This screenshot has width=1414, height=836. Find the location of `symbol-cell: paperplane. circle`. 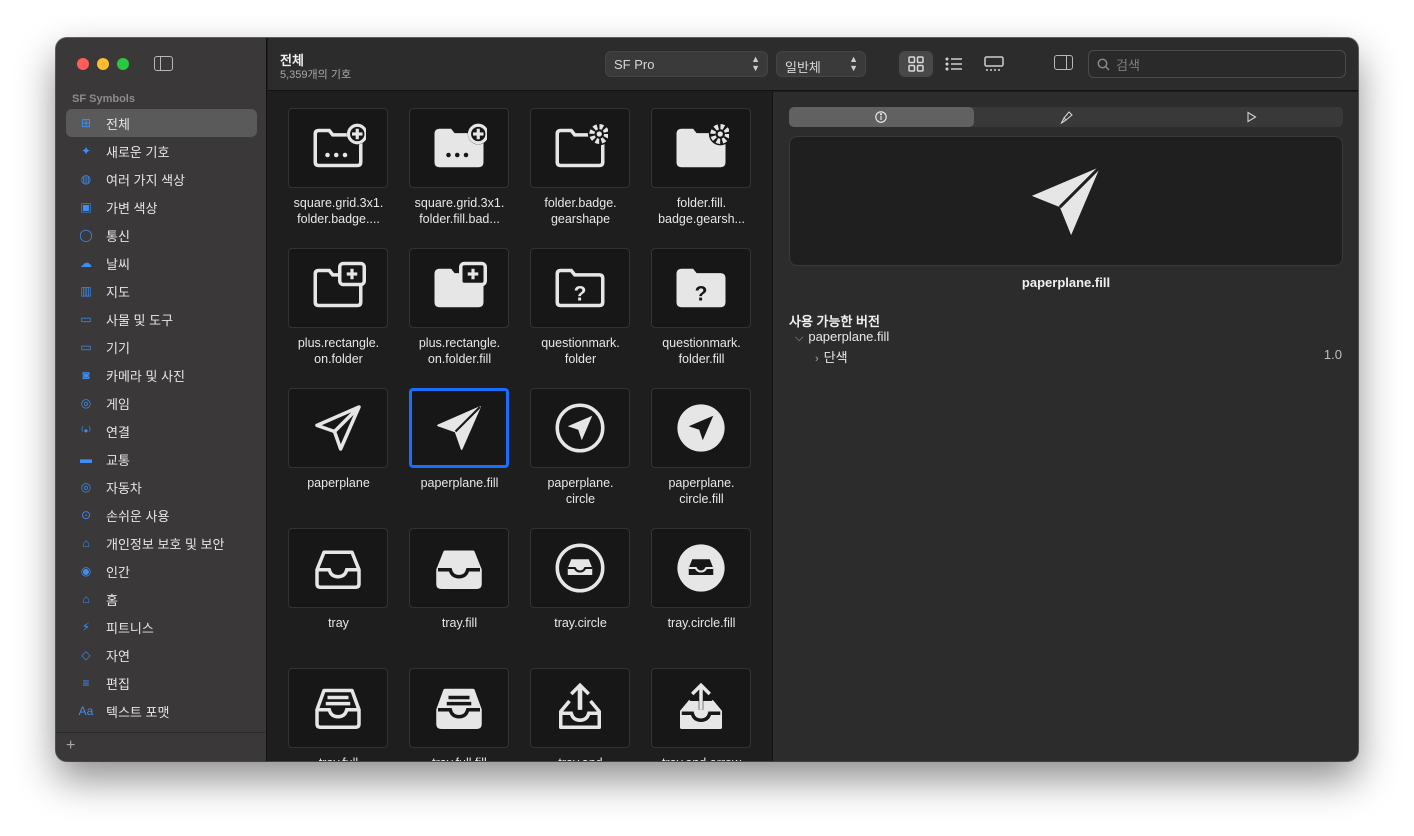

symbol-cell: paperplane. circle is located at coordinates (570, 453).